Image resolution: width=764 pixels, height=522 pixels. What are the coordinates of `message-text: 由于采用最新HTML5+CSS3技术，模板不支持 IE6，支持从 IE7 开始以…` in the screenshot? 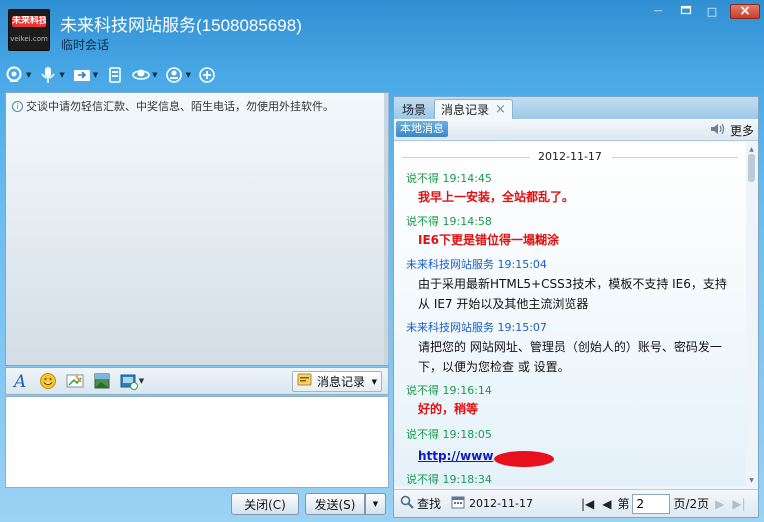 It's located at (572, 294).